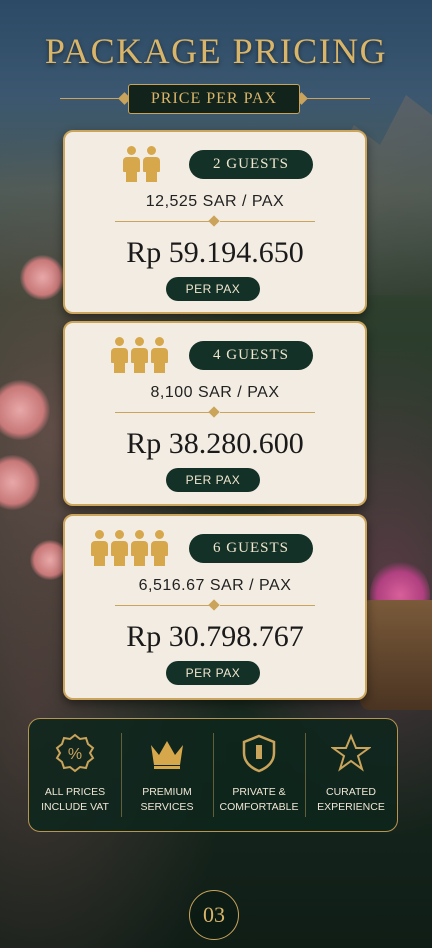 This screenshot has width=432, height=948. Describe the element at coordinates (215, 443) in the screenshot. I see `rupiah-price: Rp 38.280.600` at that location.